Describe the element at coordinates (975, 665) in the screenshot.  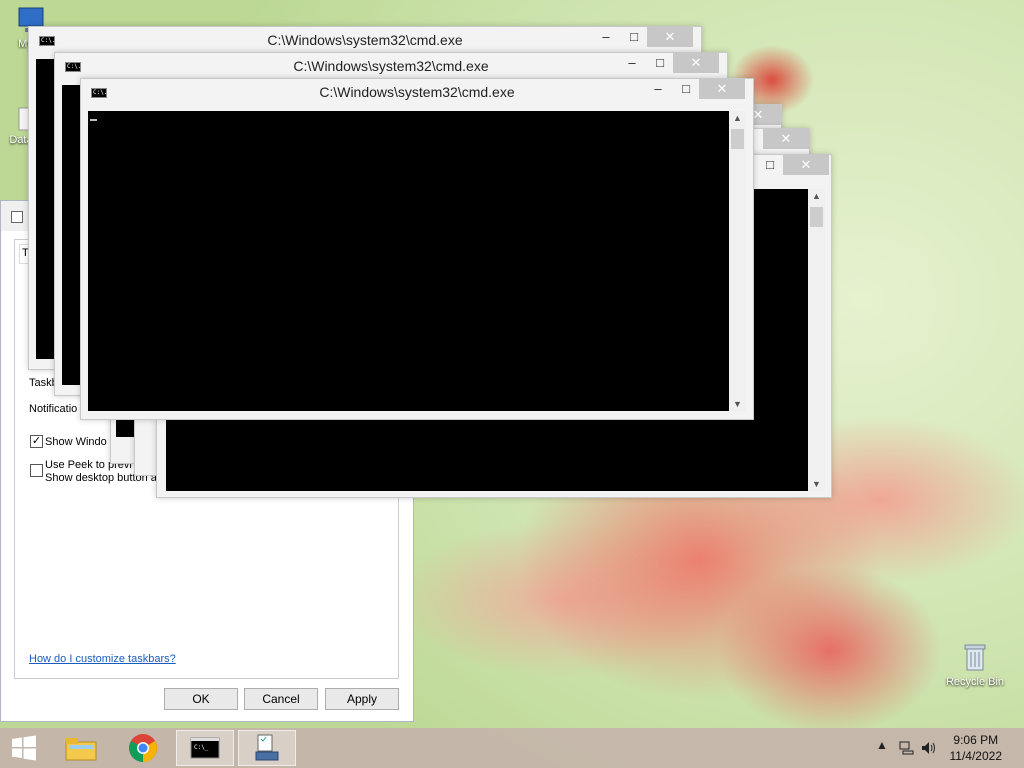
I see `recycle-bin-icon: Recycle Bin` at that location.